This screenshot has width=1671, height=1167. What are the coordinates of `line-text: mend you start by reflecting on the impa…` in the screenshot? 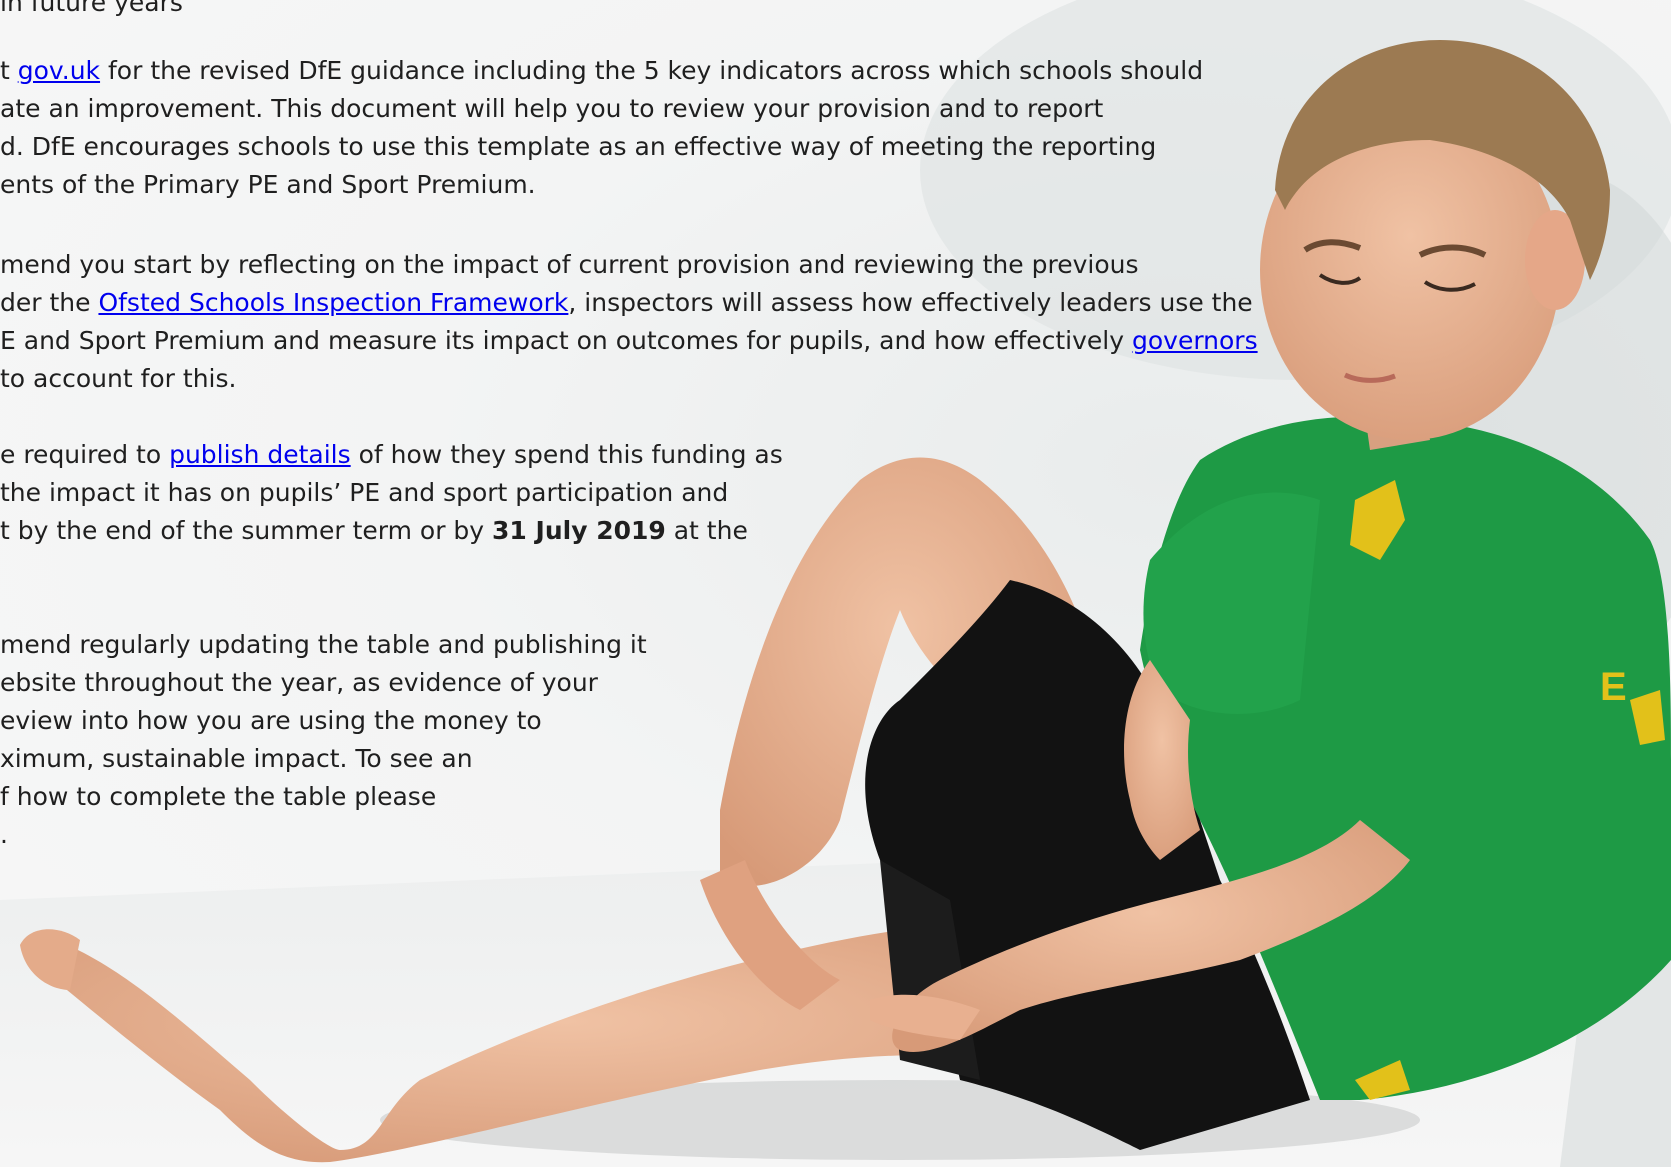 It's located at (569, 264).